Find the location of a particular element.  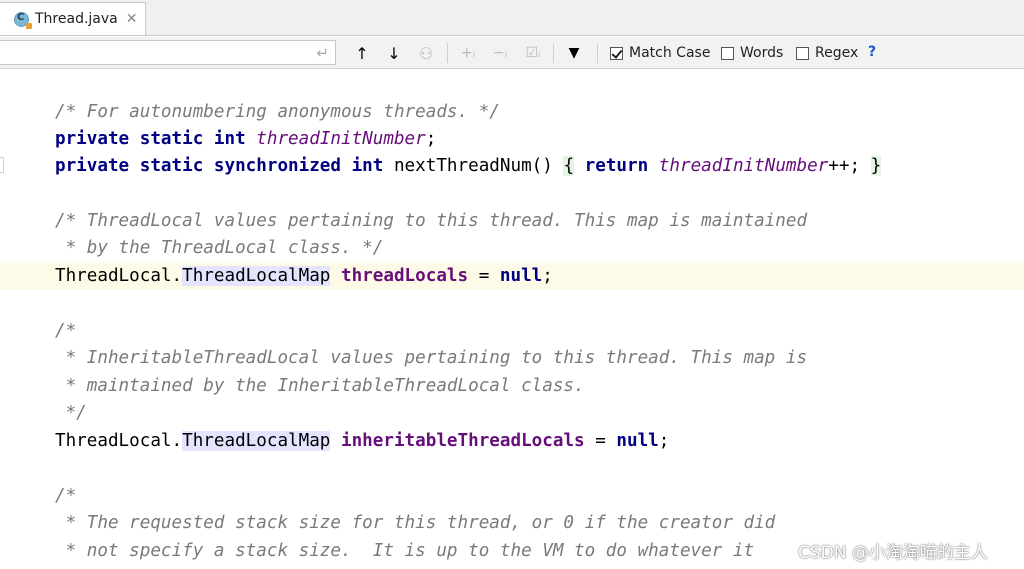

regex-checkbox is located at coordinates (802, 53).